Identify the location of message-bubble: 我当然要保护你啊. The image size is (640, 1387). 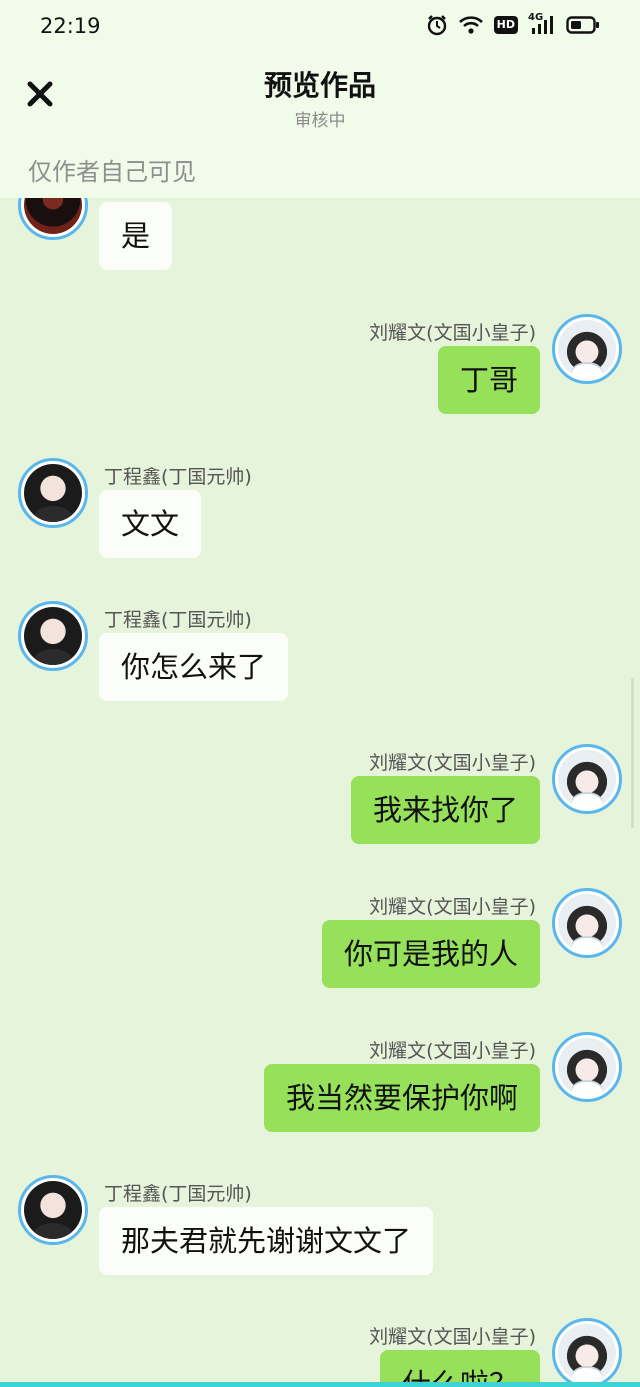
(401, 1098).